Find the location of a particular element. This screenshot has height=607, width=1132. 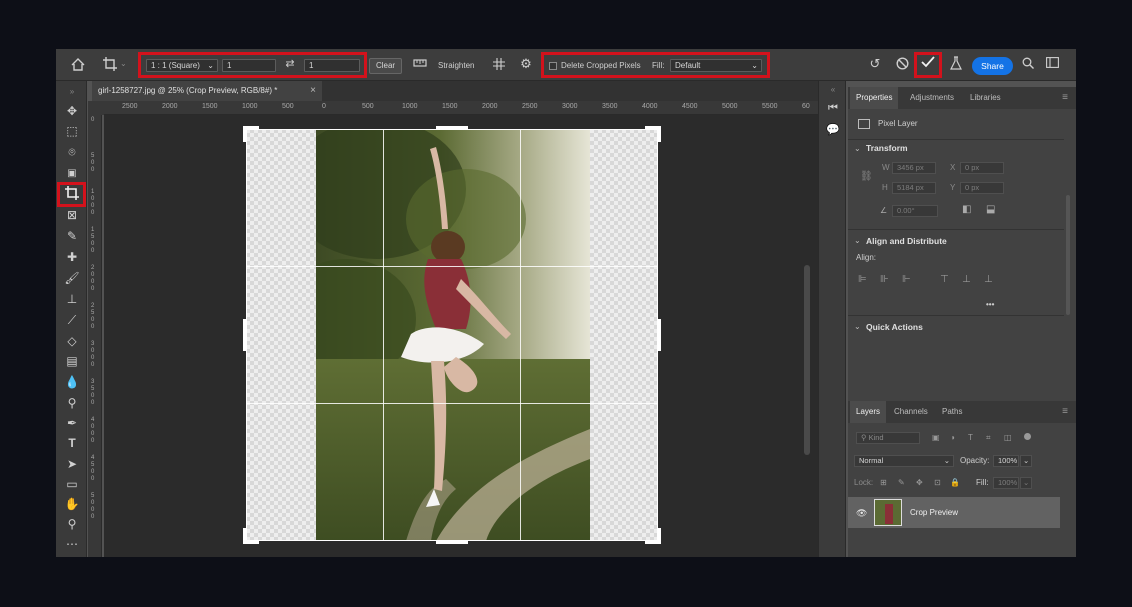

gear-icon: ⚙ is located at coordinates (526, 64).